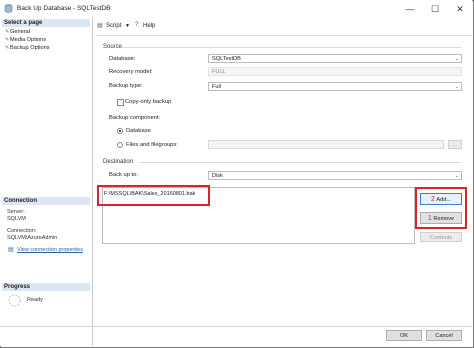  I want to click on server-value: SQLVM, so click(16, 219).